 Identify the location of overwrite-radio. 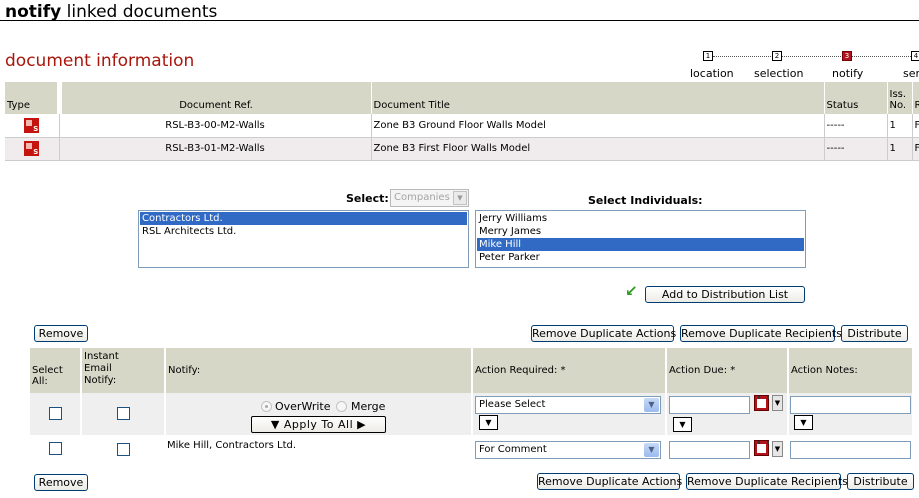
(266, 406).